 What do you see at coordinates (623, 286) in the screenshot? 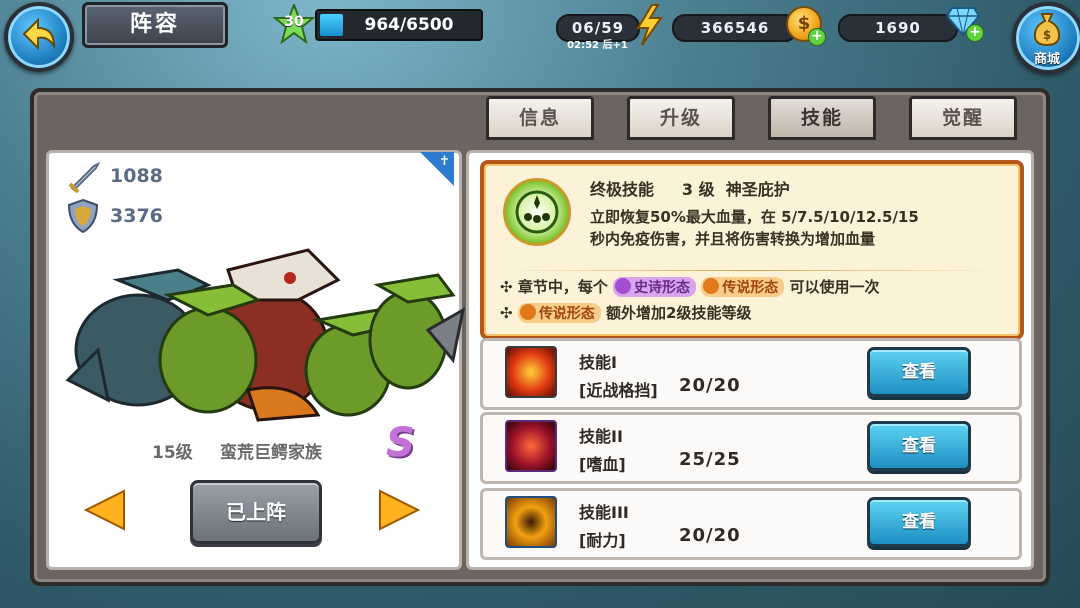
I see `epic-icon` at bounding box center [623, 286].